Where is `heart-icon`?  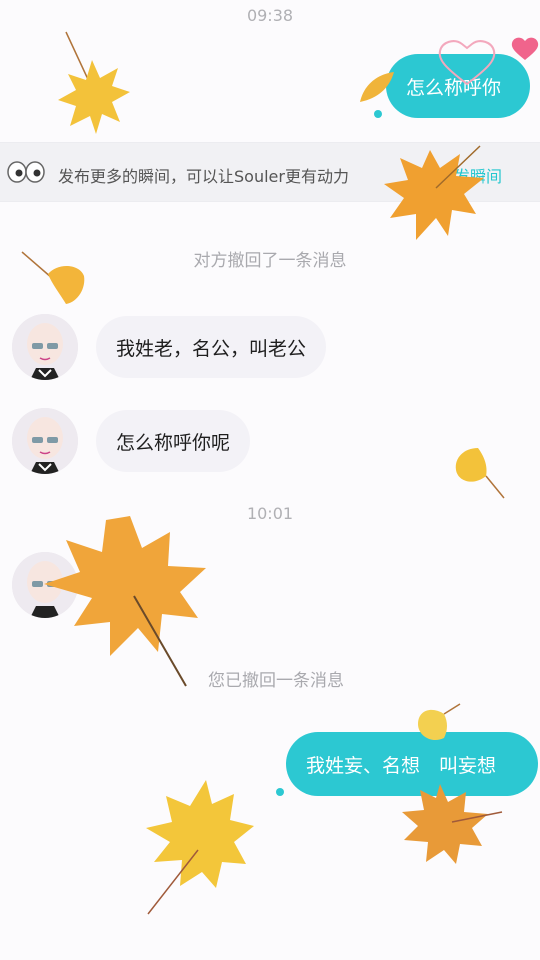 heart-icon is located at coordinates (525, 48).